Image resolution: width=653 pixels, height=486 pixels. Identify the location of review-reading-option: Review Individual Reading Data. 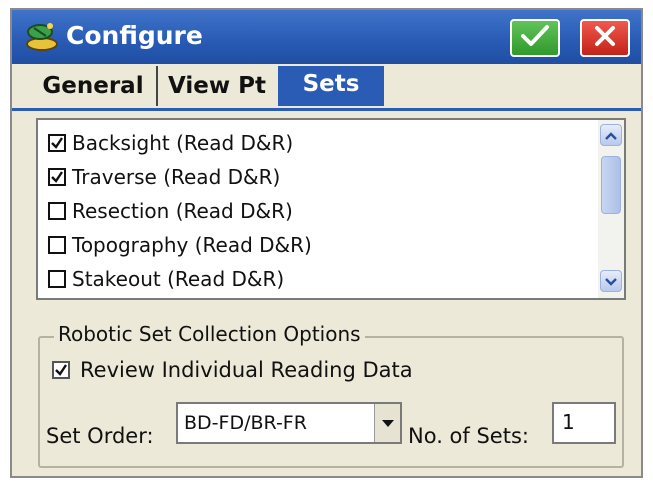
(232, 370).